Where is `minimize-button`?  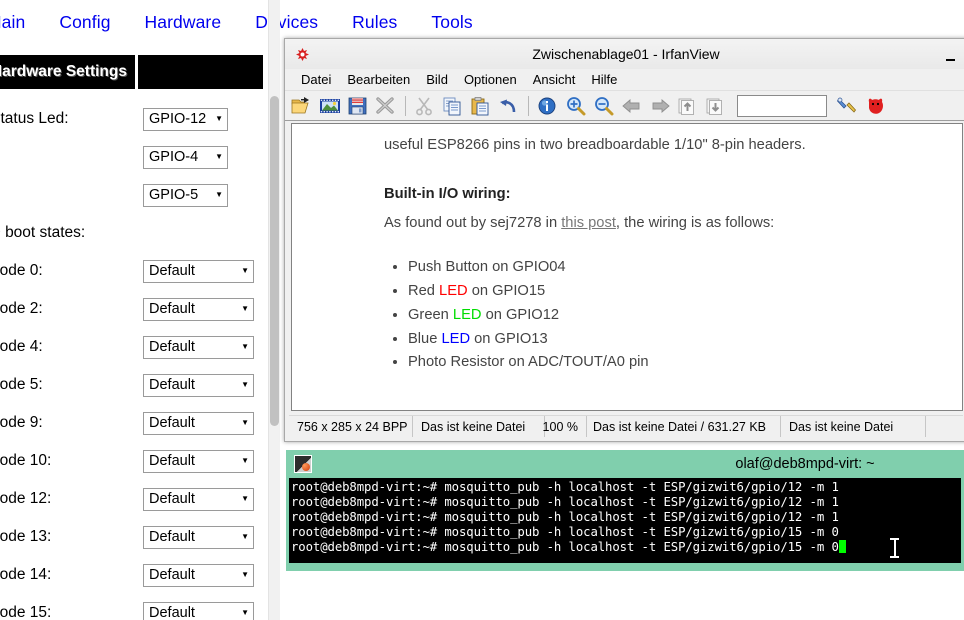
minimize-button is located at coordinates (950, 55).